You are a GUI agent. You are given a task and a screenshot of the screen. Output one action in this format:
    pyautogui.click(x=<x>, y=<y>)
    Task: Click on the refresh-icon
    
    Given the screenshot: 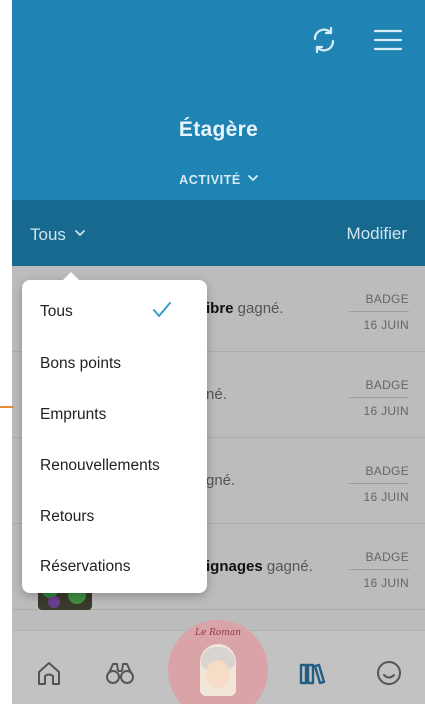 What is the action you would take?
    pyautogui.click(x=324, y=40)
    